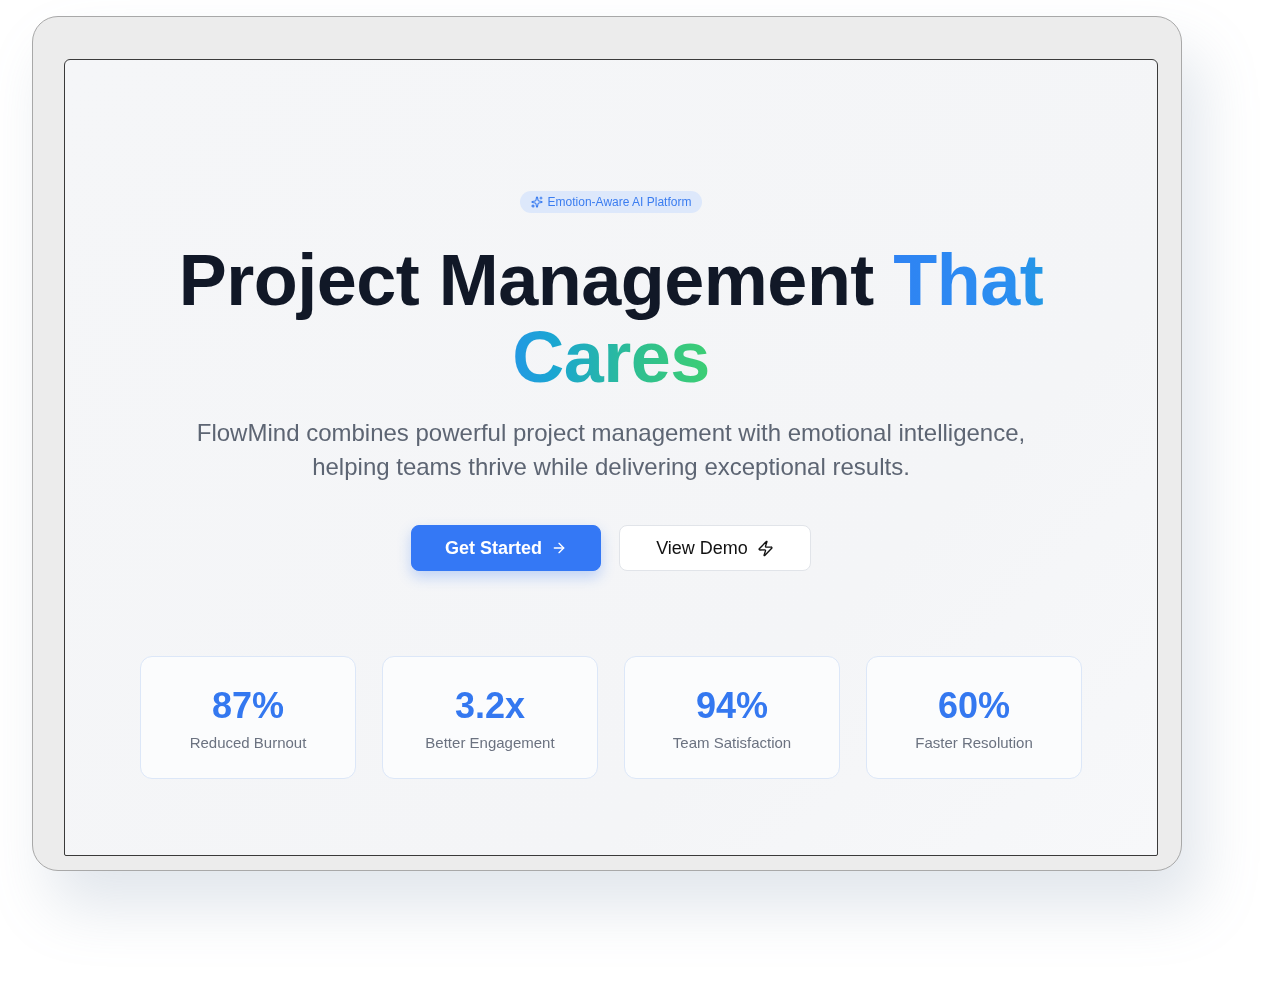  Describe the element at coordinates (619, 202) in the screenshot. I see `badge-label: Emotion-Aware AI Platform` at that location.